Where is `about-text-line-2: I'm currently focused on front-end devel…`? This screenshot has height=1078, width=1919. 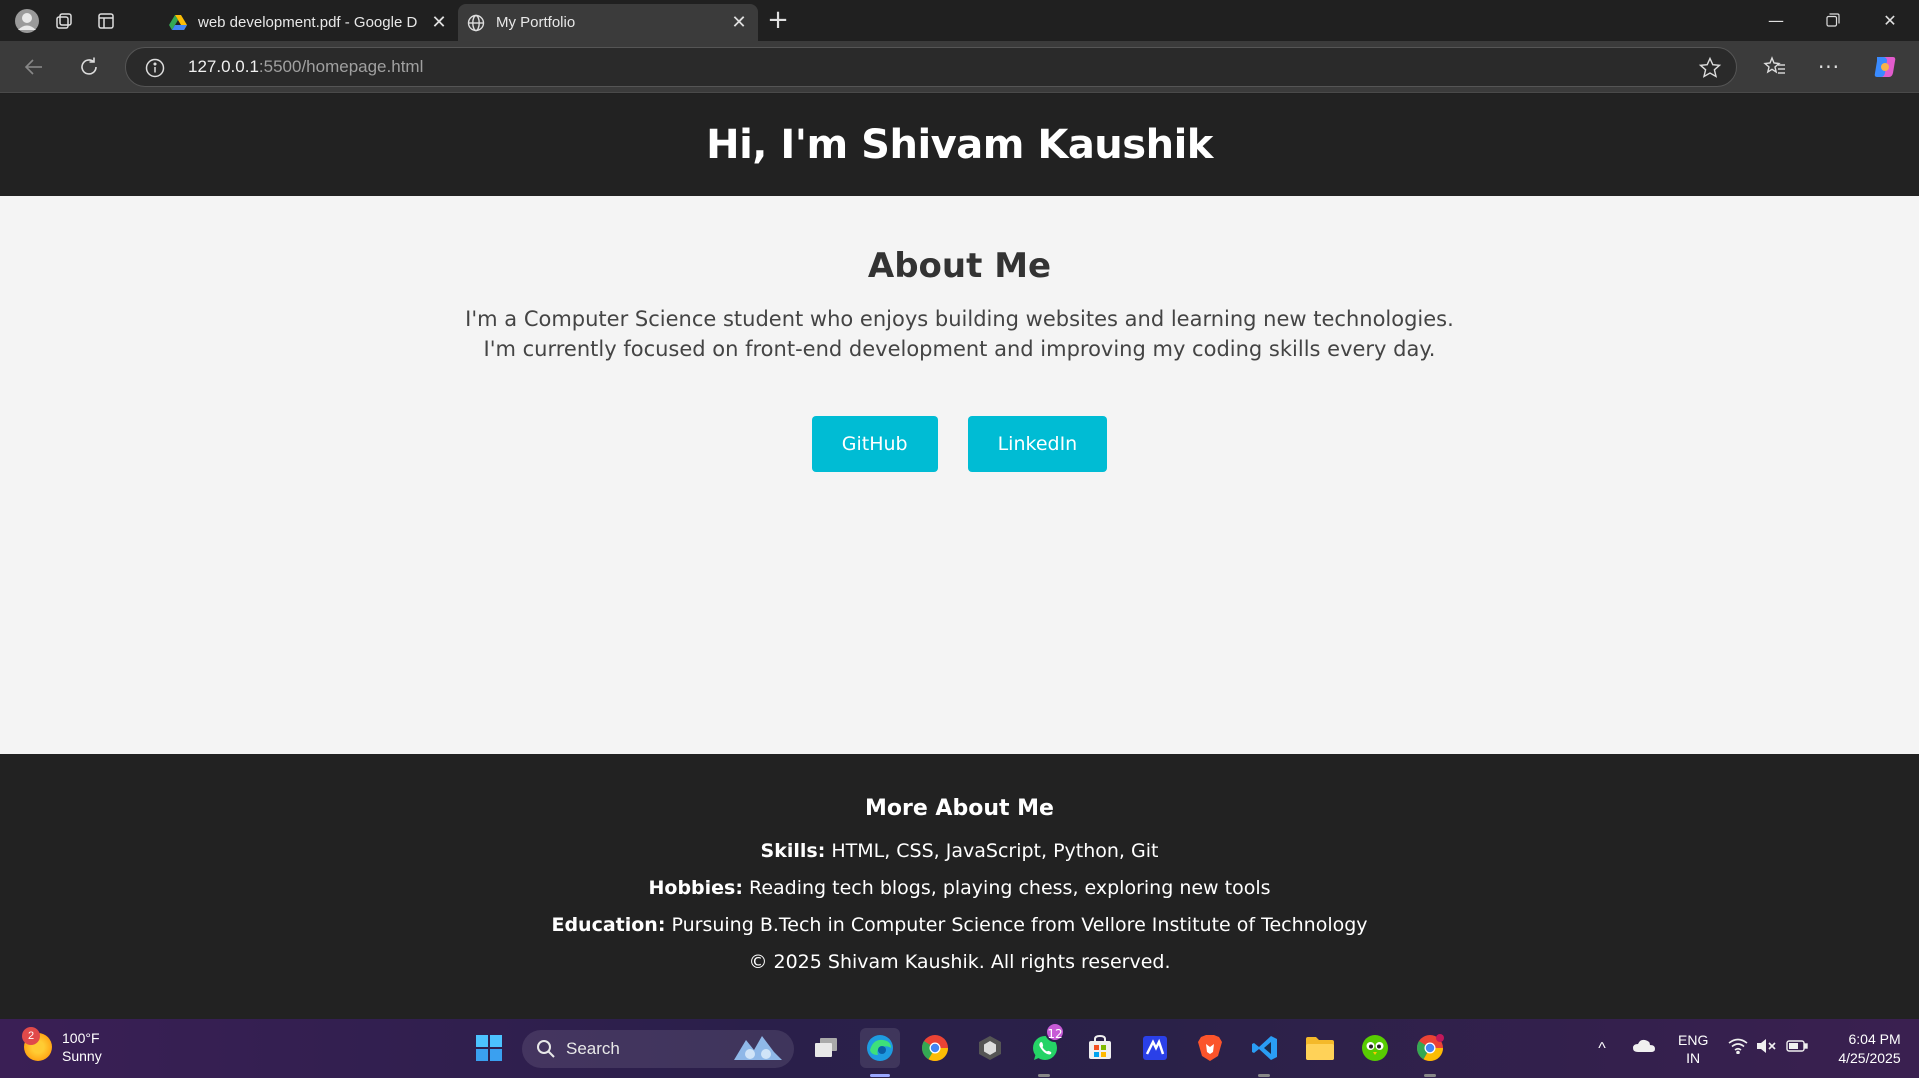
about-text-line-2: I'm currently focused on front-end devel… is located at coordinates (959, 349).